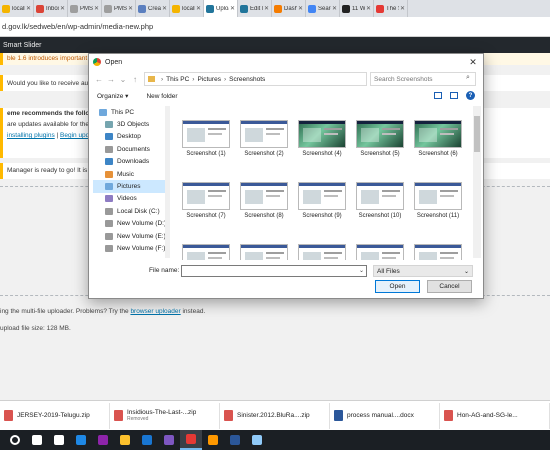 This screenshot has width=550, height=450. Describe the element at coordinates (255, 8) in the screenshot. I see `browser-tab: Edit M✕` at that location.